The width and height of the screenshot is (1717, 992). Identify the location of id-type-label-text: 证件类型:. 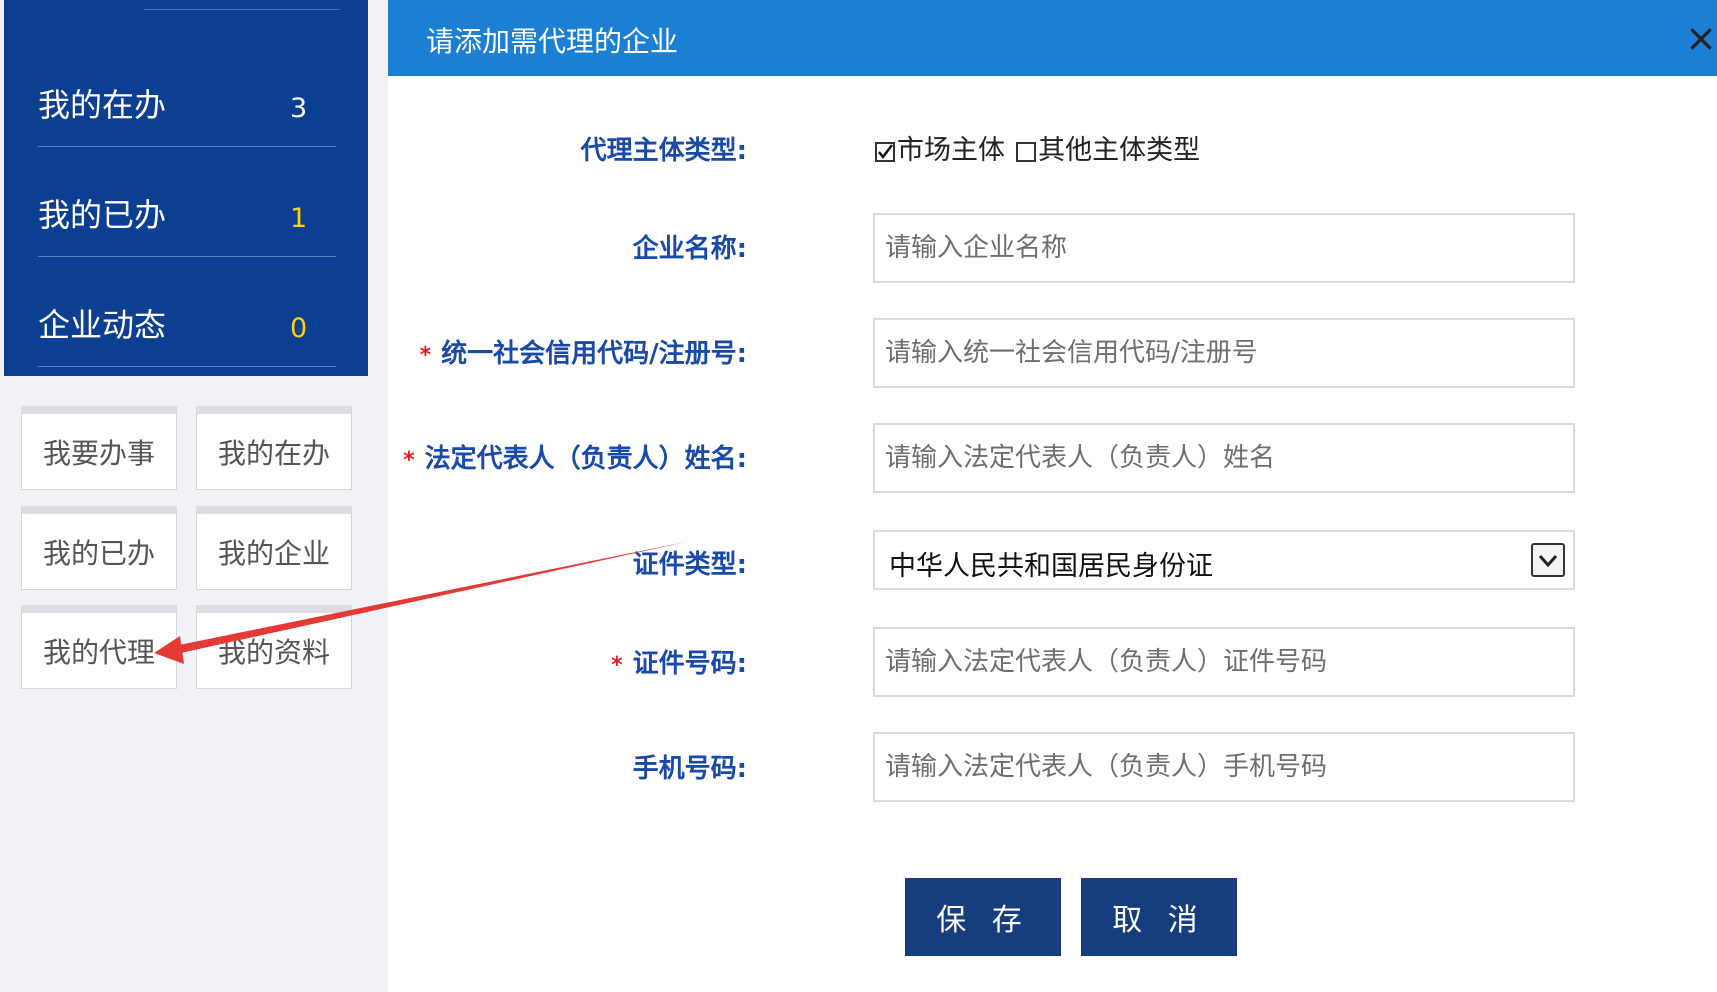
(689, 565).